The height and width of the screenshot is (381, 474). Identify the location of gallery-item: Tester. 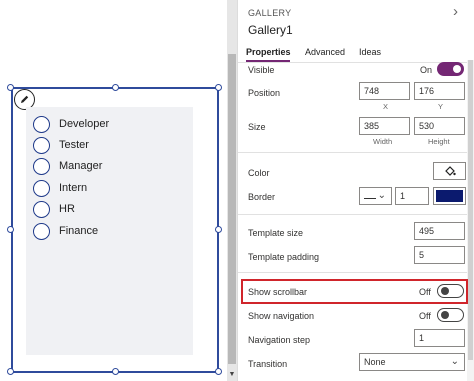
(61, 145).